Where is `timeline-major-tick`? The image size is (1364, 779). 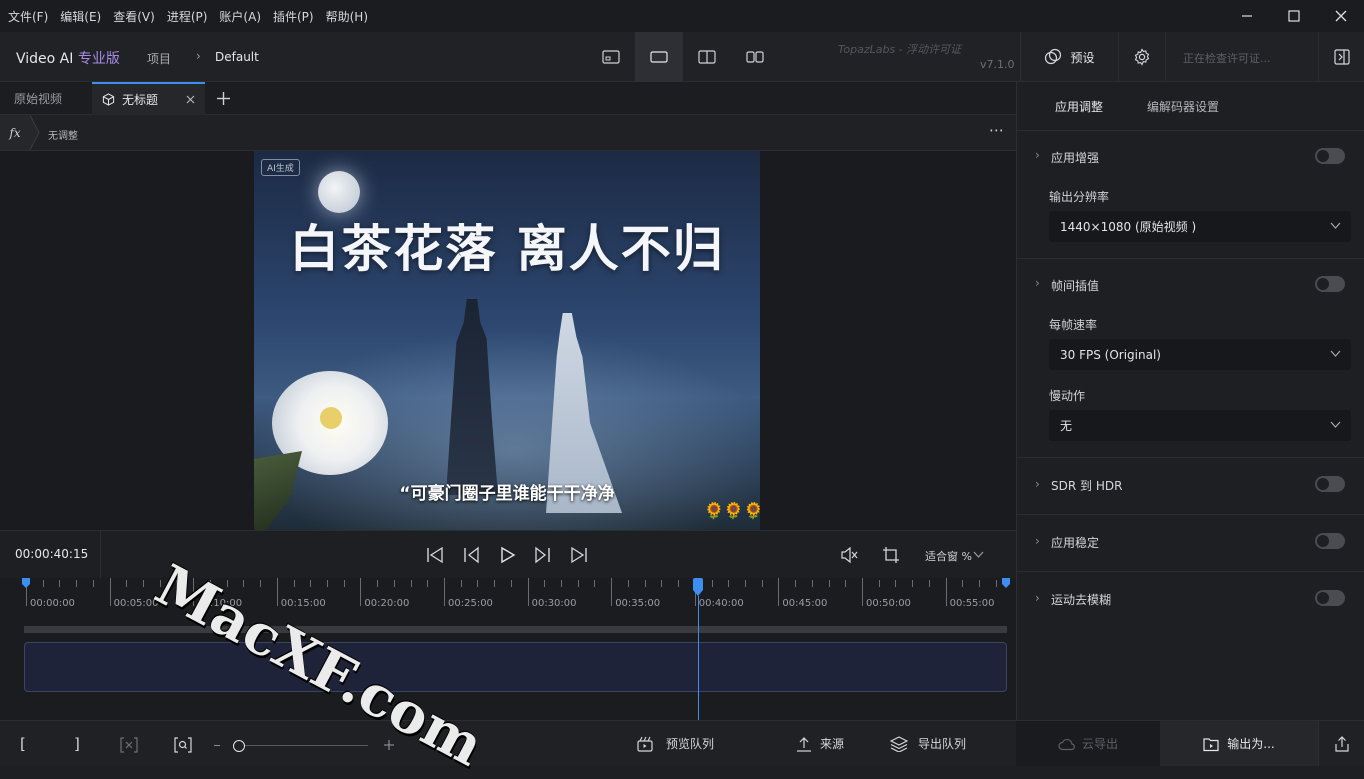 timeline-major-tick is located at coordinates (277, 592).